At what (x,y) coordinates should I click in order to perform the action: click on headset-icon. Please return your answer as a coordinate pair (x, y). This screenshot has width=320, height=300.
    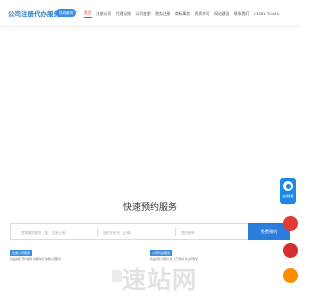
    Looking at the image, I should click on (288, 186).